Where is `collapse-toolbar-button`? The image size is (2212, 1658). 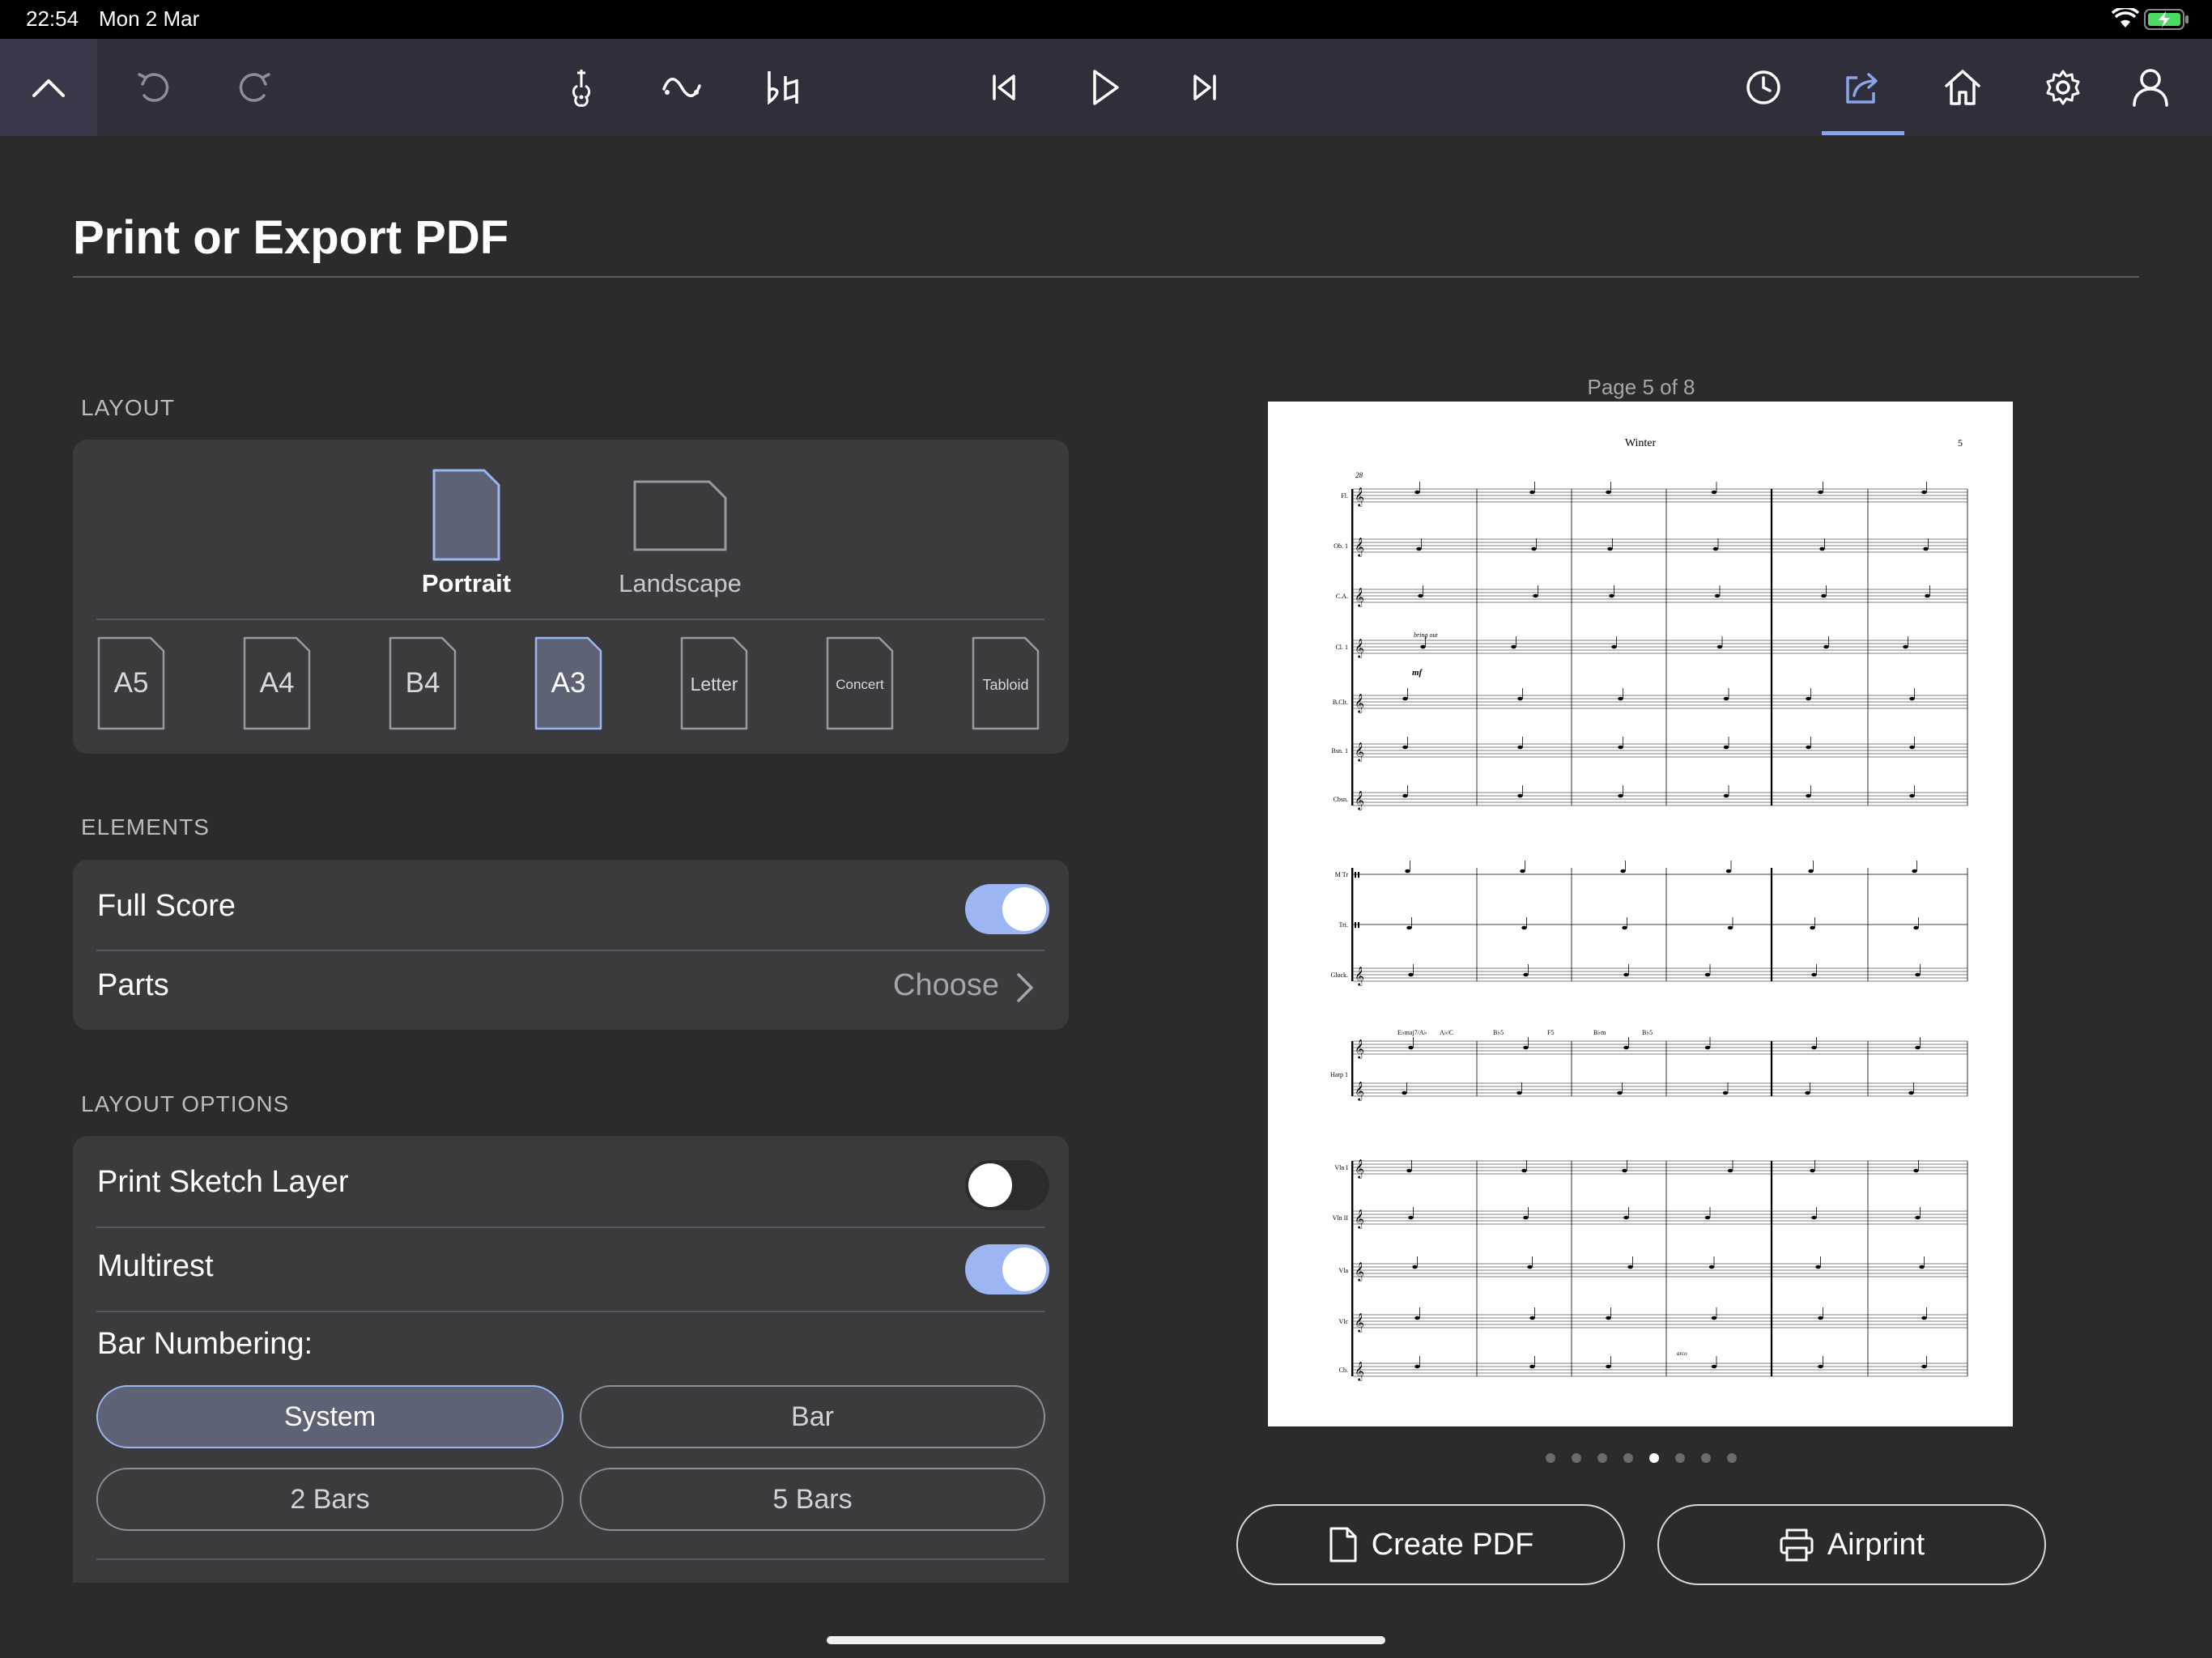
collapse-toolbar-button is located at coordinates (49, 87).